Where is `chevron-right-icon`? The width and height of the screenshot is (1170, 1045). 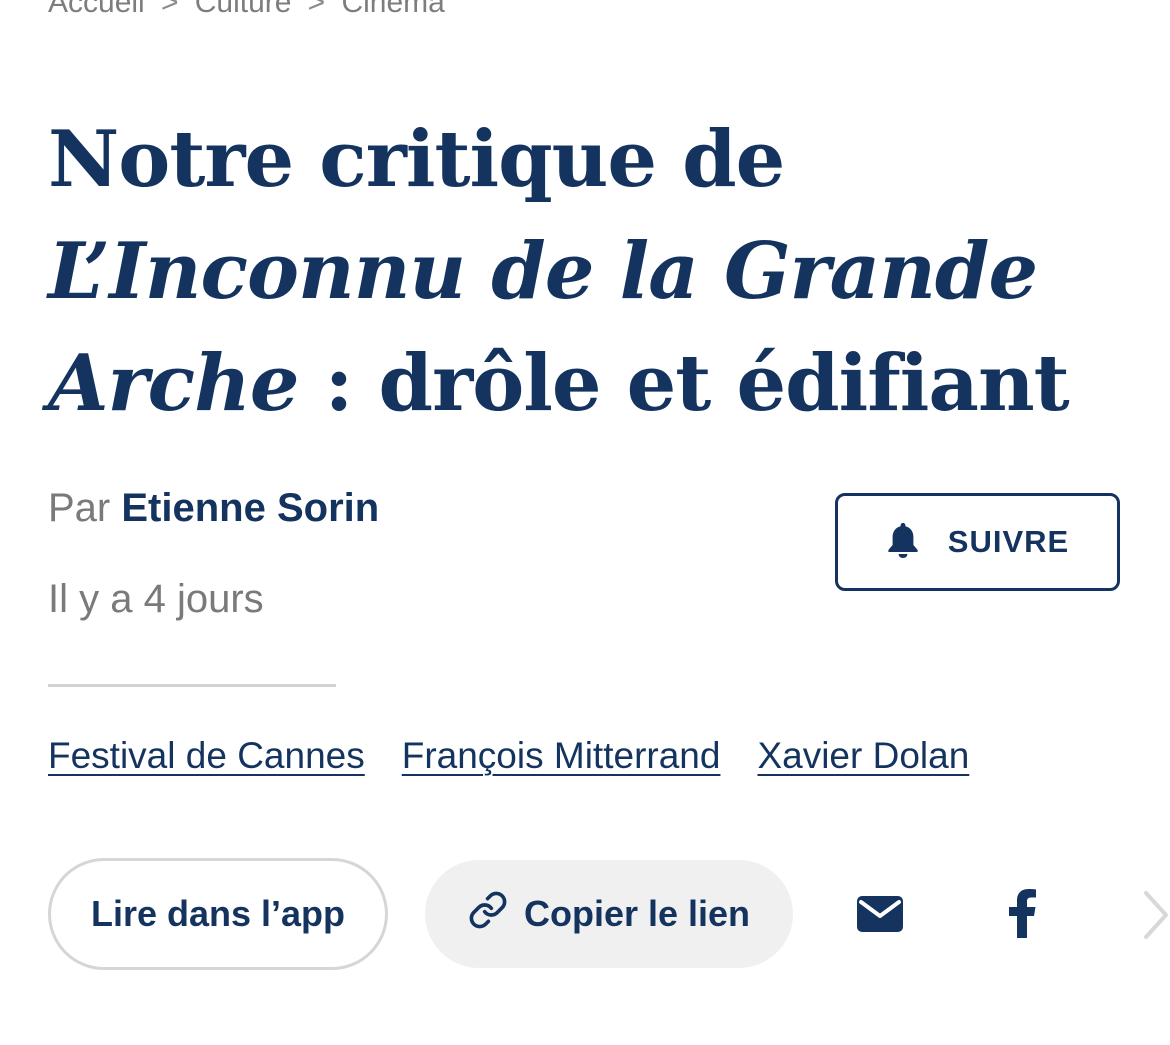
chevron-right-icon is located at coordinates (1155, 917).